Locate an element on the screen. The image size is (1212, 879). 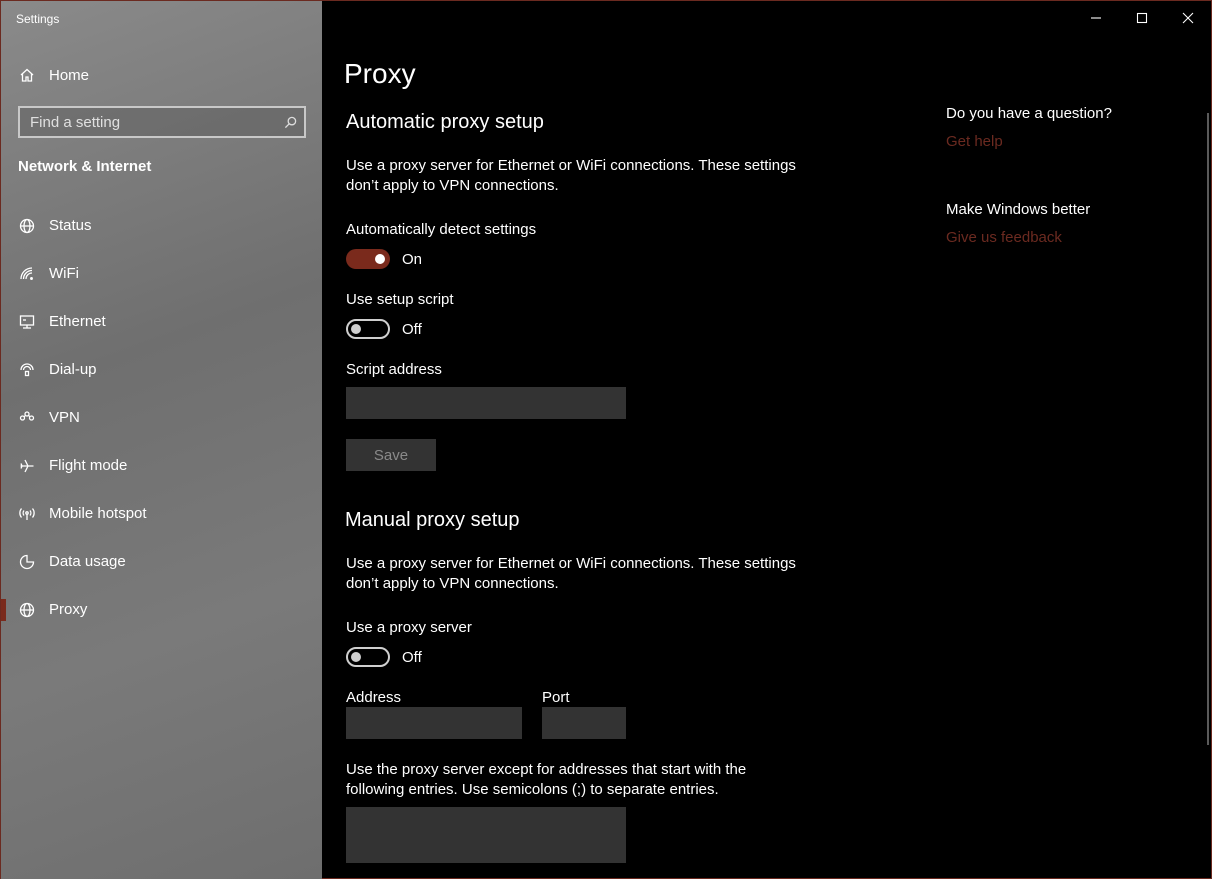
close-button is located at coordinates (1188, 18).